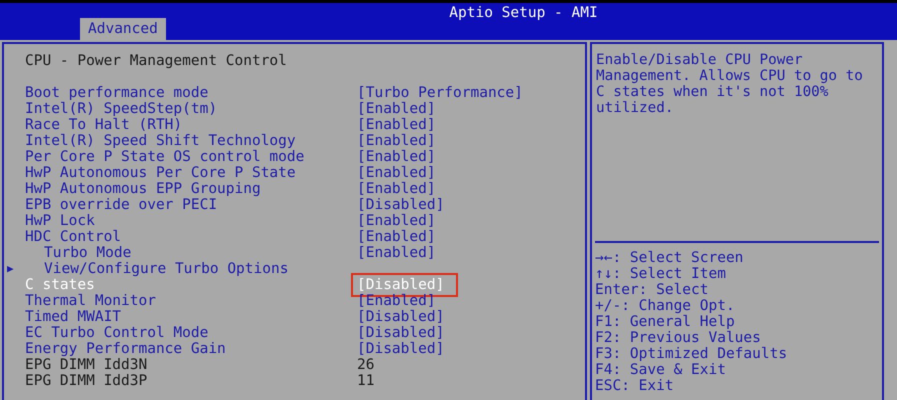 The height and width of the screenshot is (400, 897). What do you see at coordinates (678, 338) in the screenshot?
I see `key-hint: F2: Previous Values` at bounding box center [678, 338].